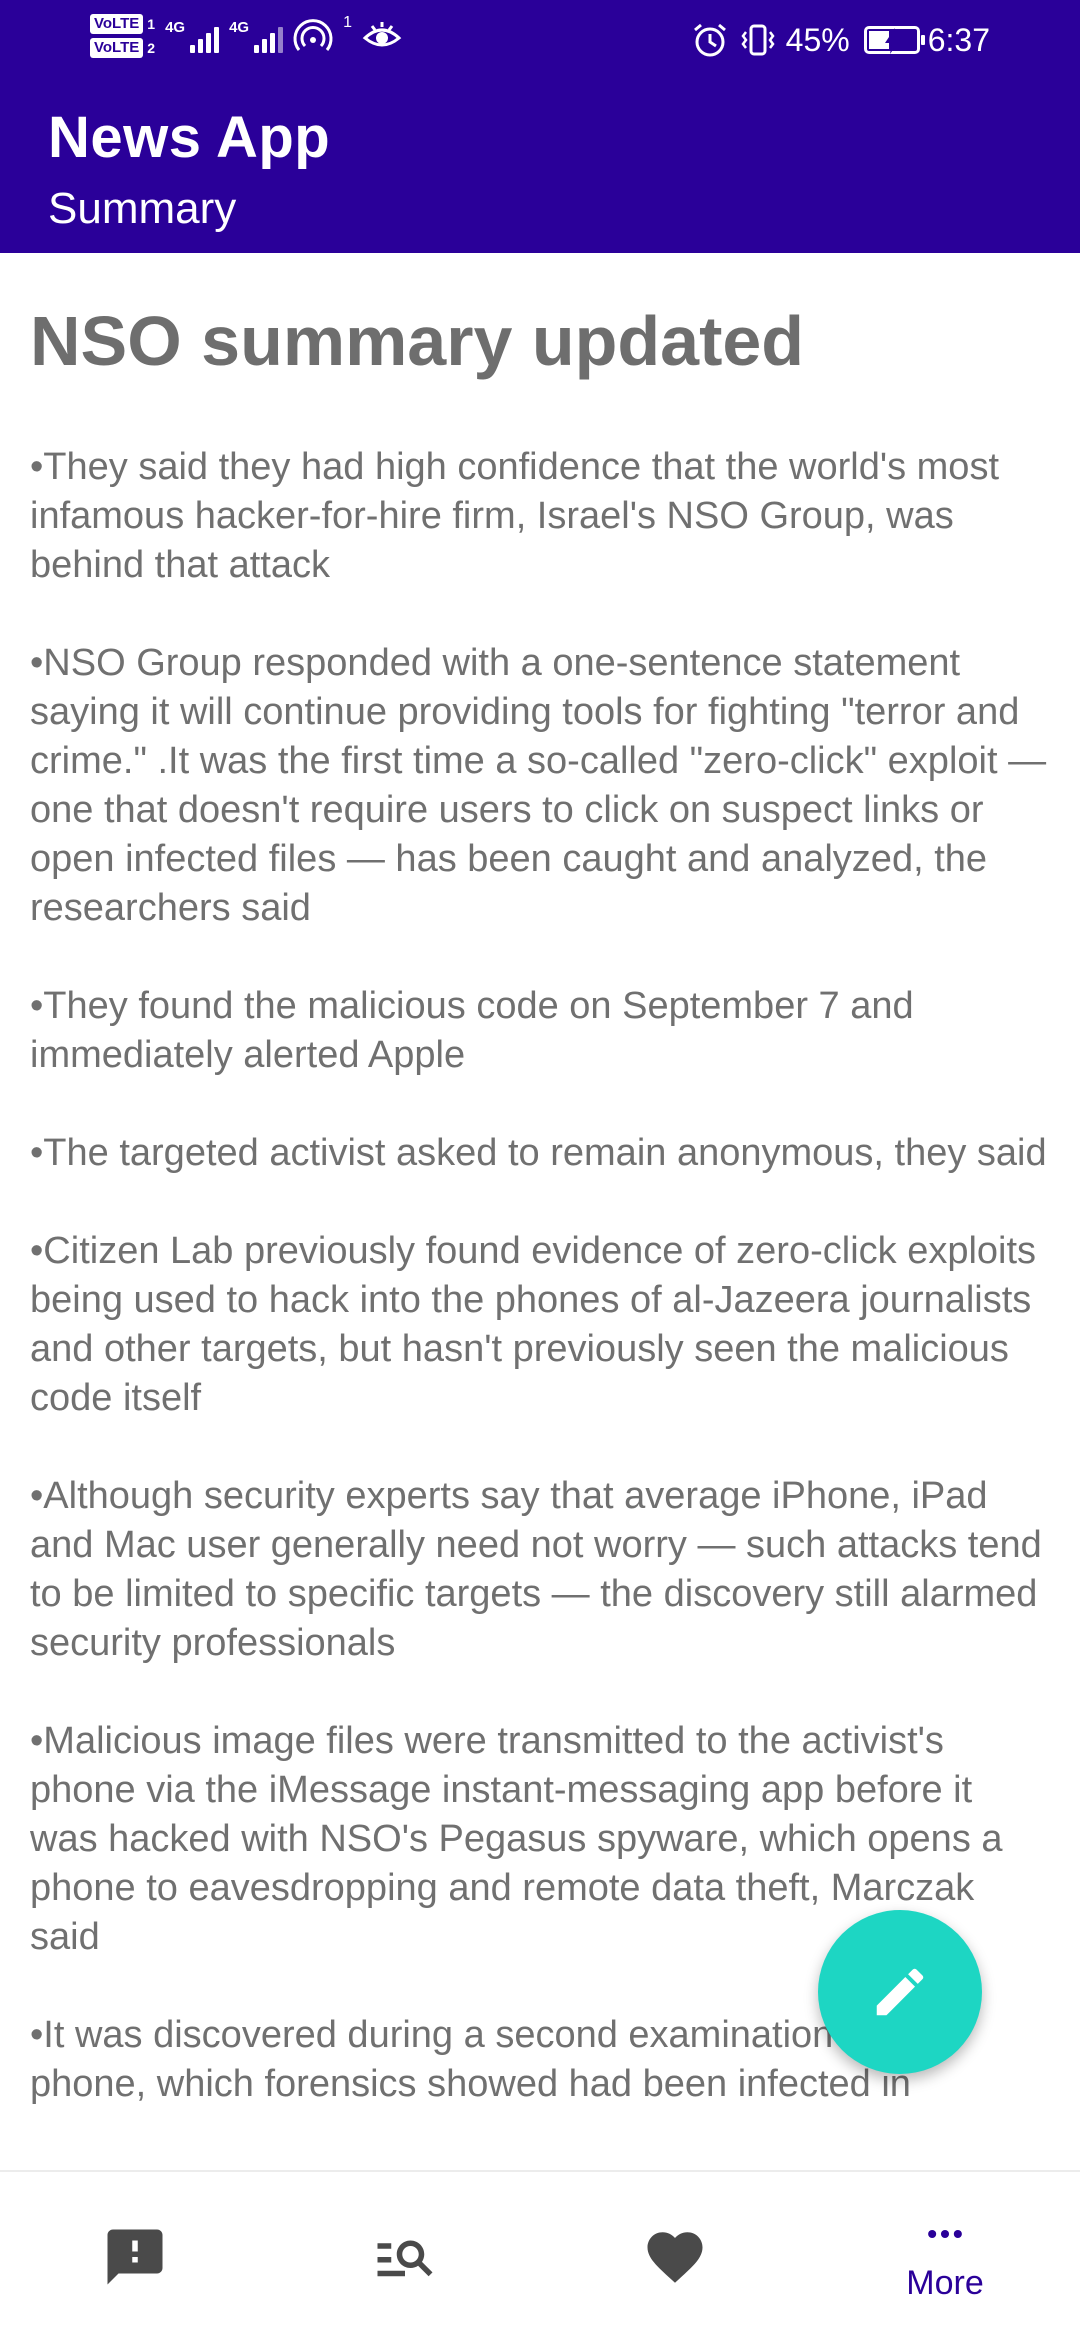 Image resolution: width=1080 pixels, height=2340 pixels. I want to click on alarm-icon, so click(709, 40).